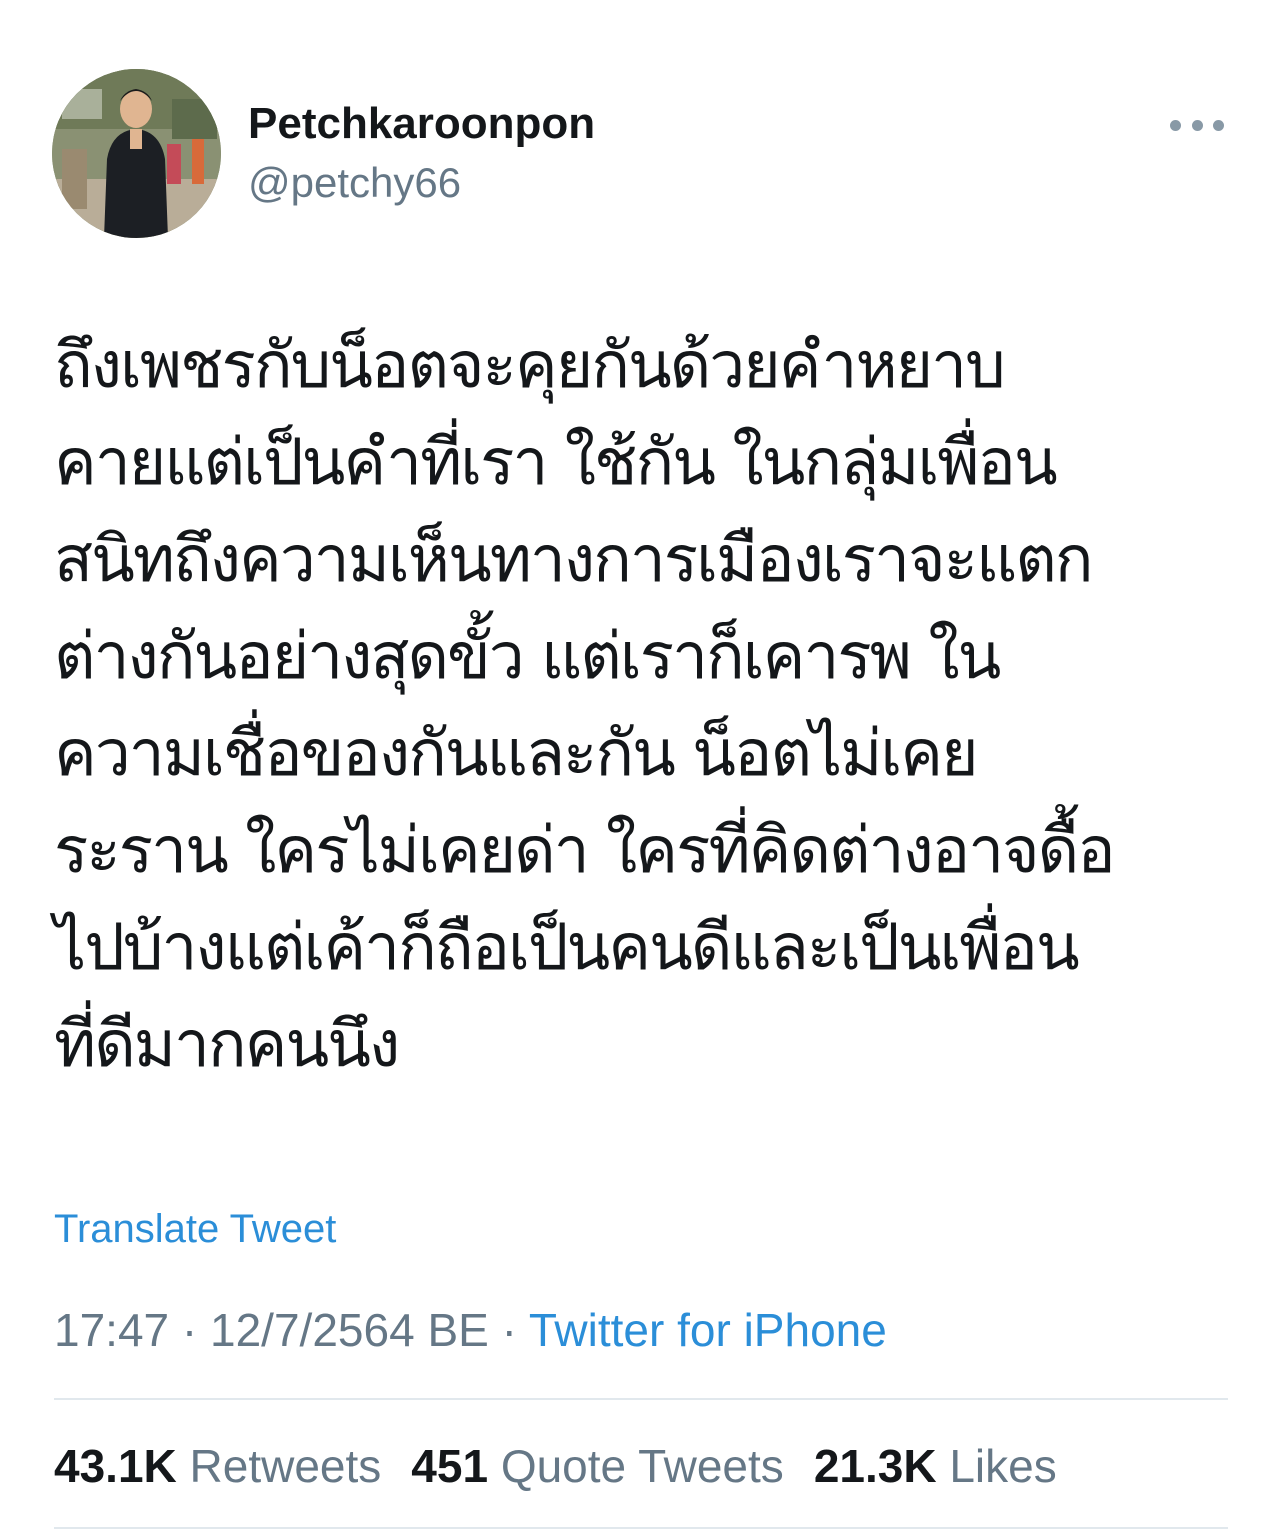 This screenshot has height=1533, width=1280. I want to click on likes-count: 21.3K, so click(875, 1466).